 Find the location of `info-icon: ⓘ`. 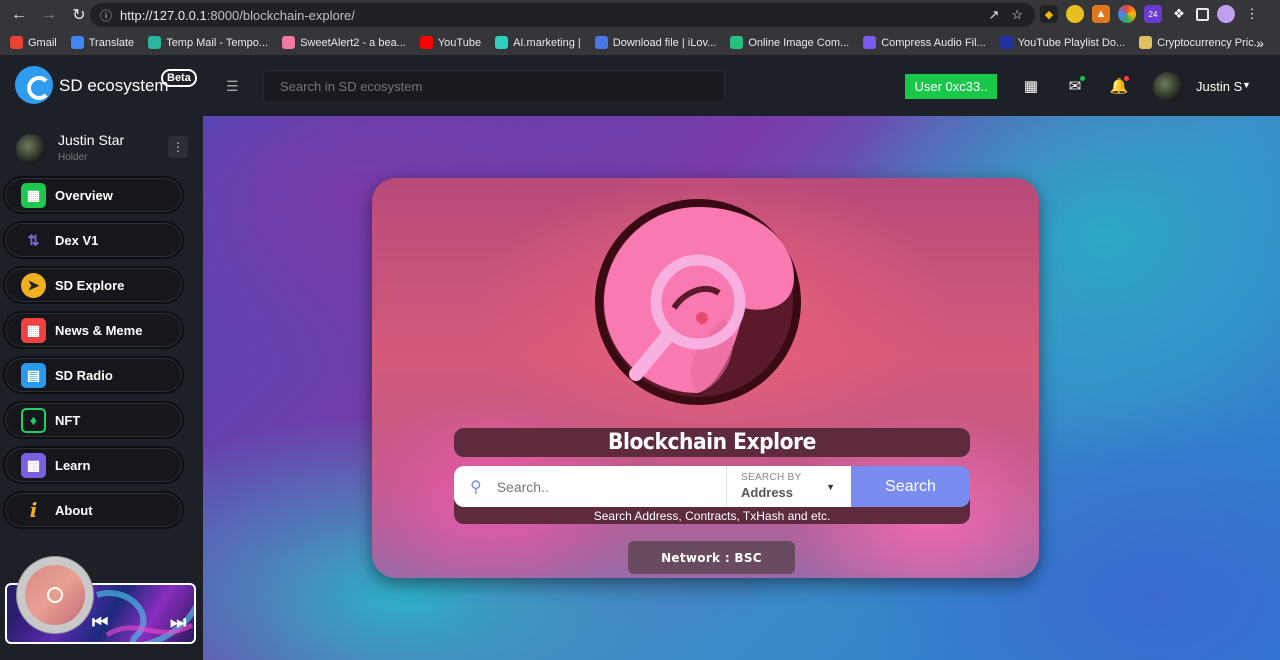

info-icon: ⓘ is located at coordinates (106, 15).